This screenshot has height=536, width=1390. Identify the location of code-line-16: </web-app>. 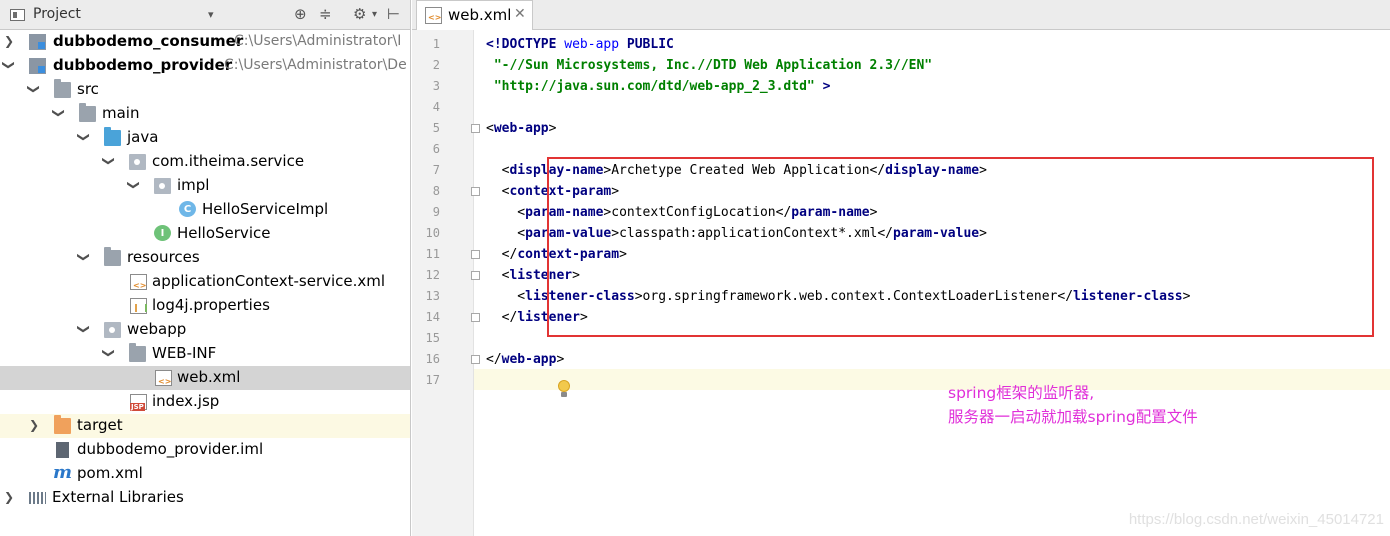
(525, 359).